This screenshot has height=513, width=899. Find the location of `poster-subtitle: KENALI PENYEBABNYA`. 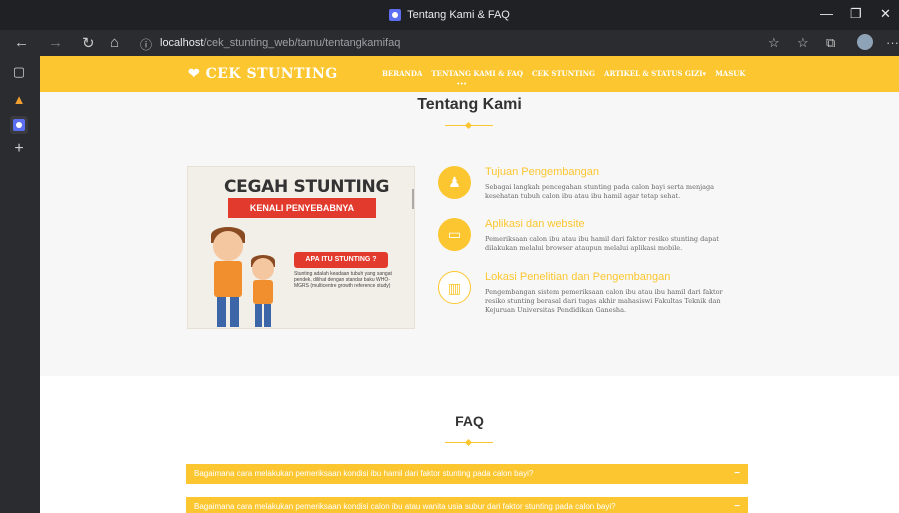

poster-subtitle: KENALI PENYEBABNYA is located at coordinates (302, 208).